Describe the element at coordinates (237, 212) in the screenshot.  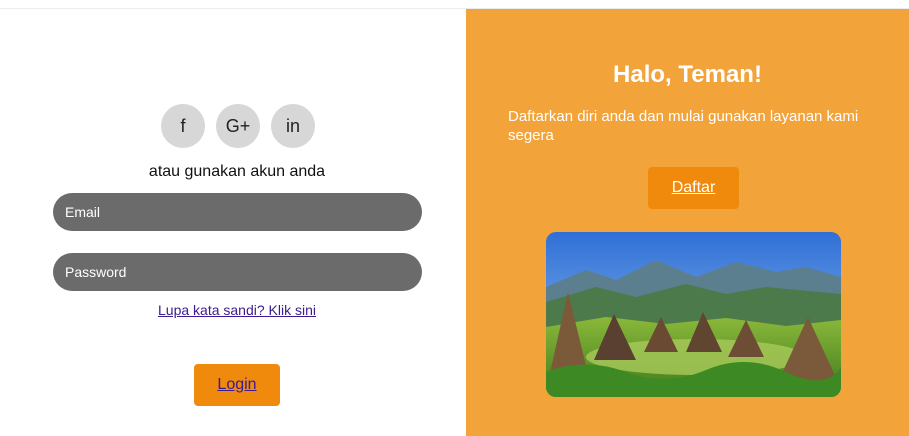
I see `email-input` at that location.